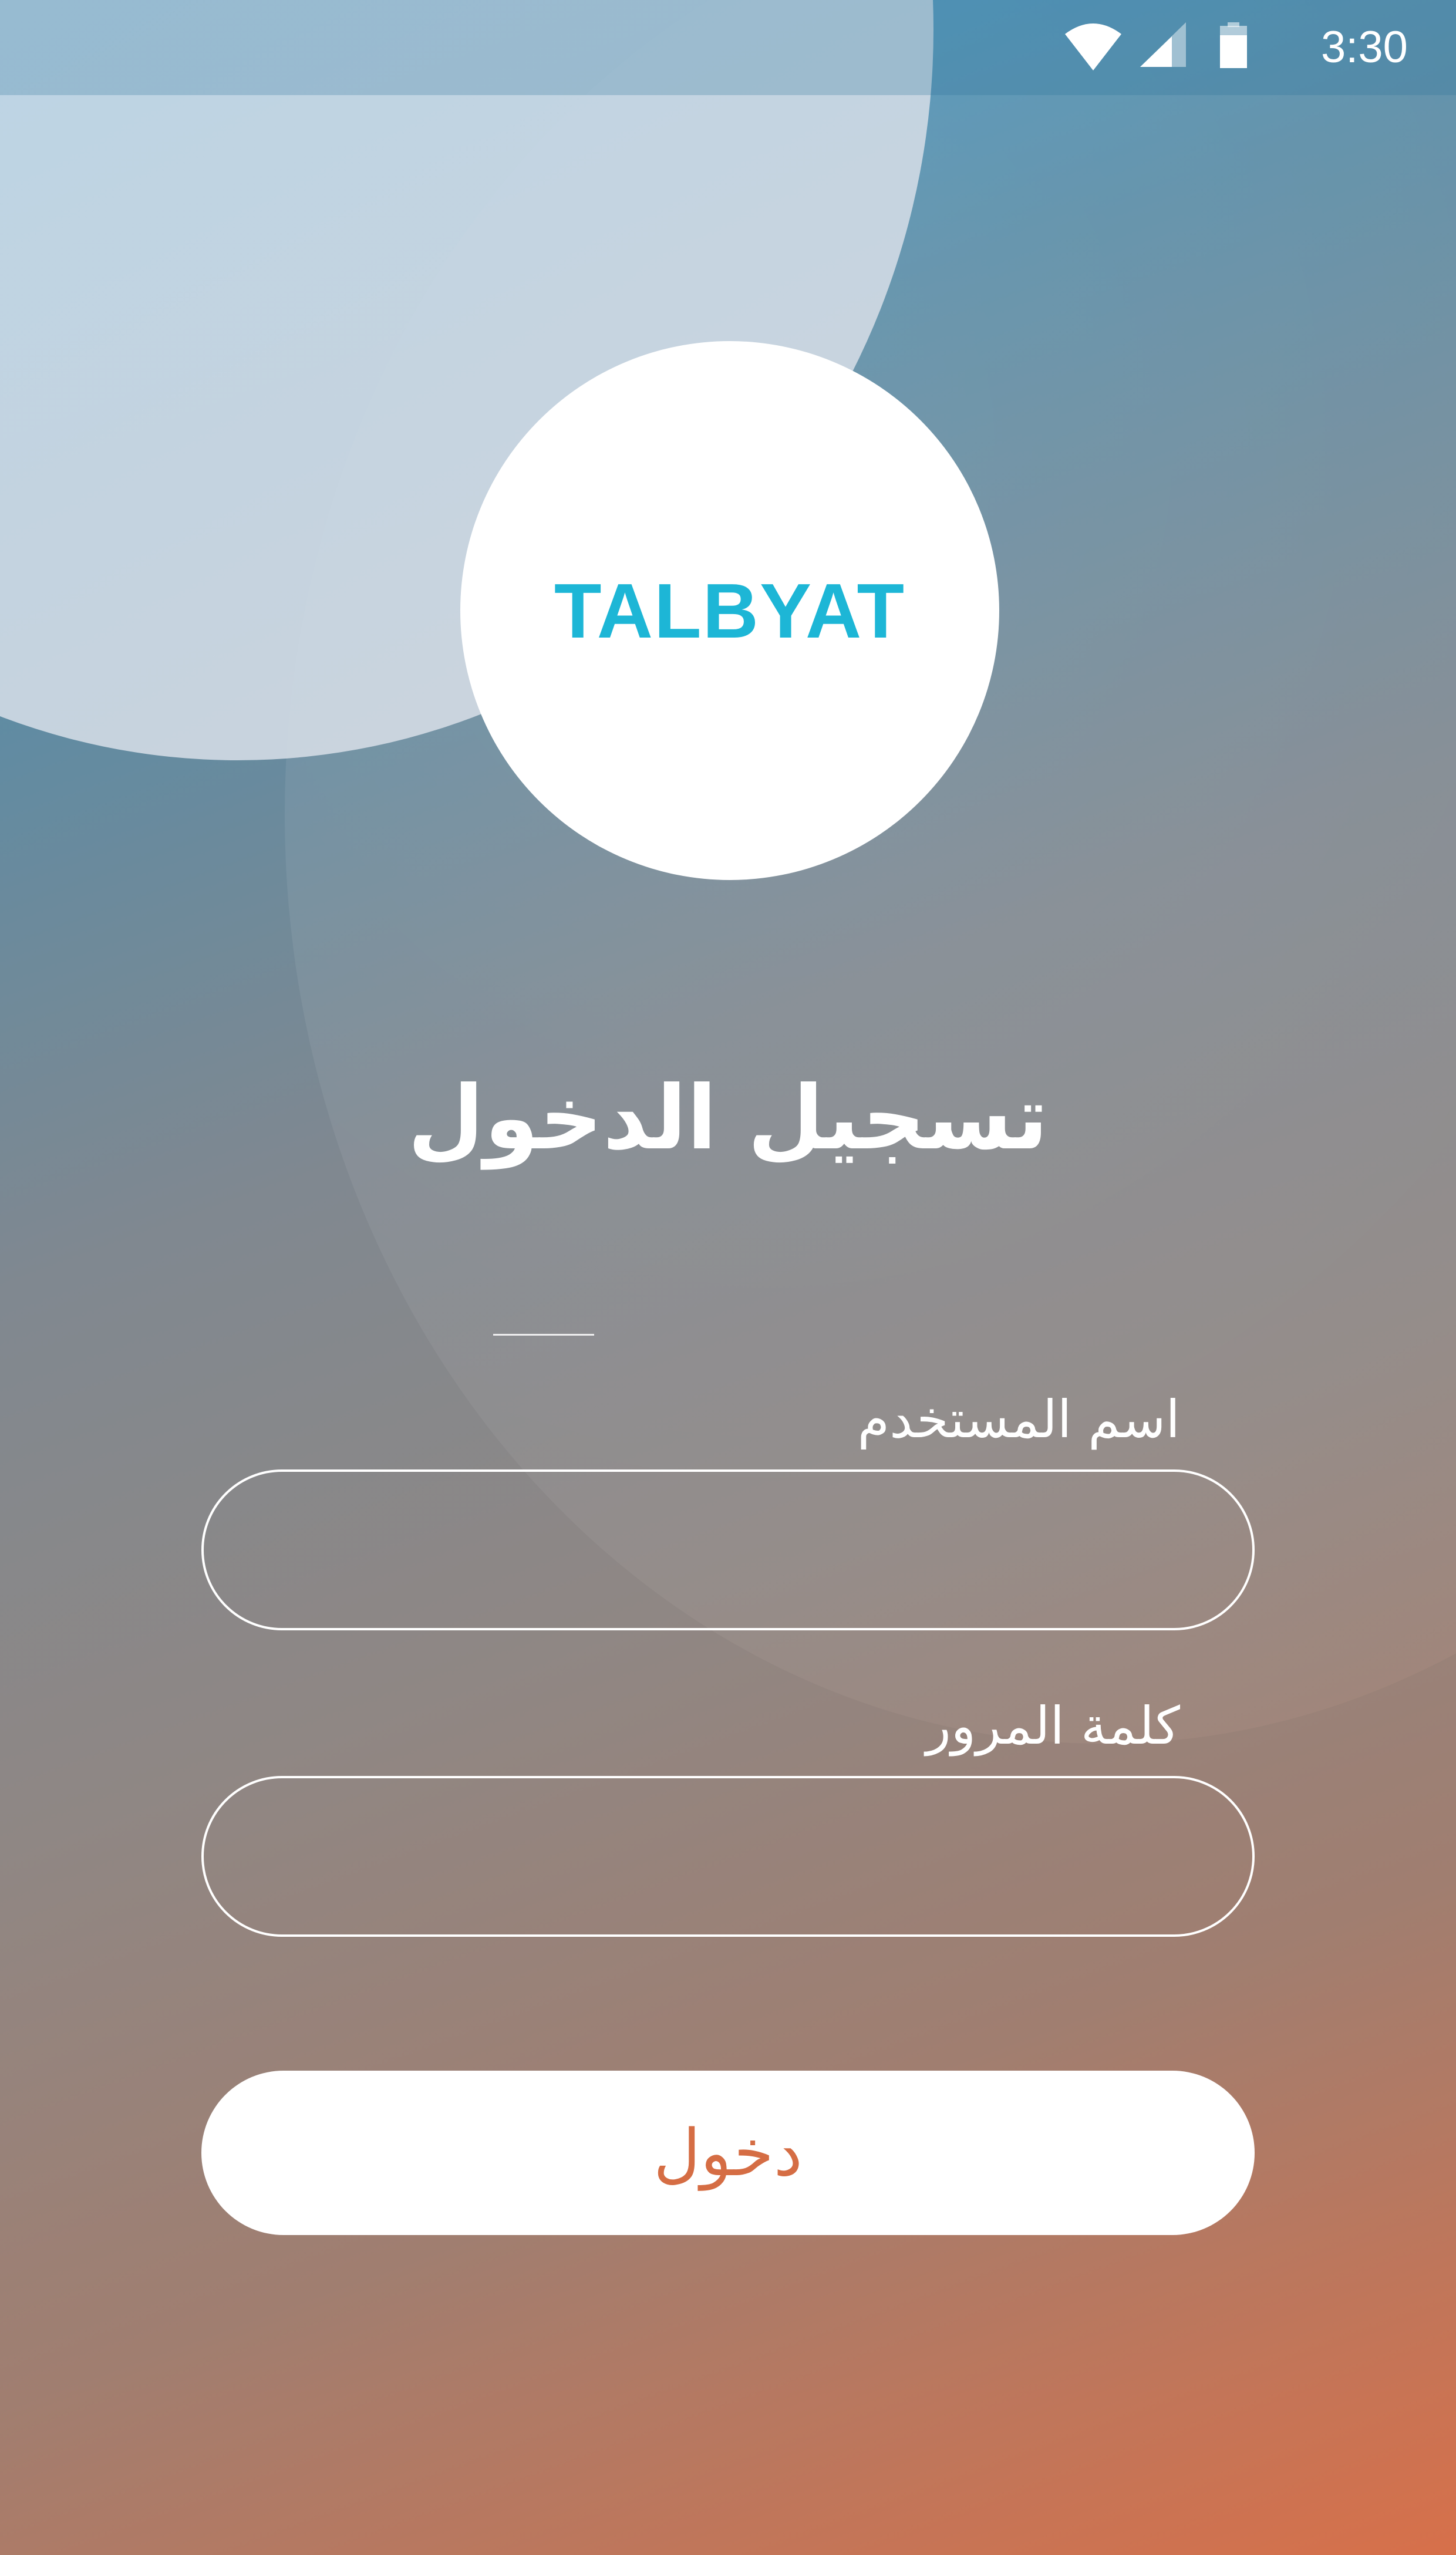 The image size is (1456, 2555). I want to click on username-input, so click(728, 1549).